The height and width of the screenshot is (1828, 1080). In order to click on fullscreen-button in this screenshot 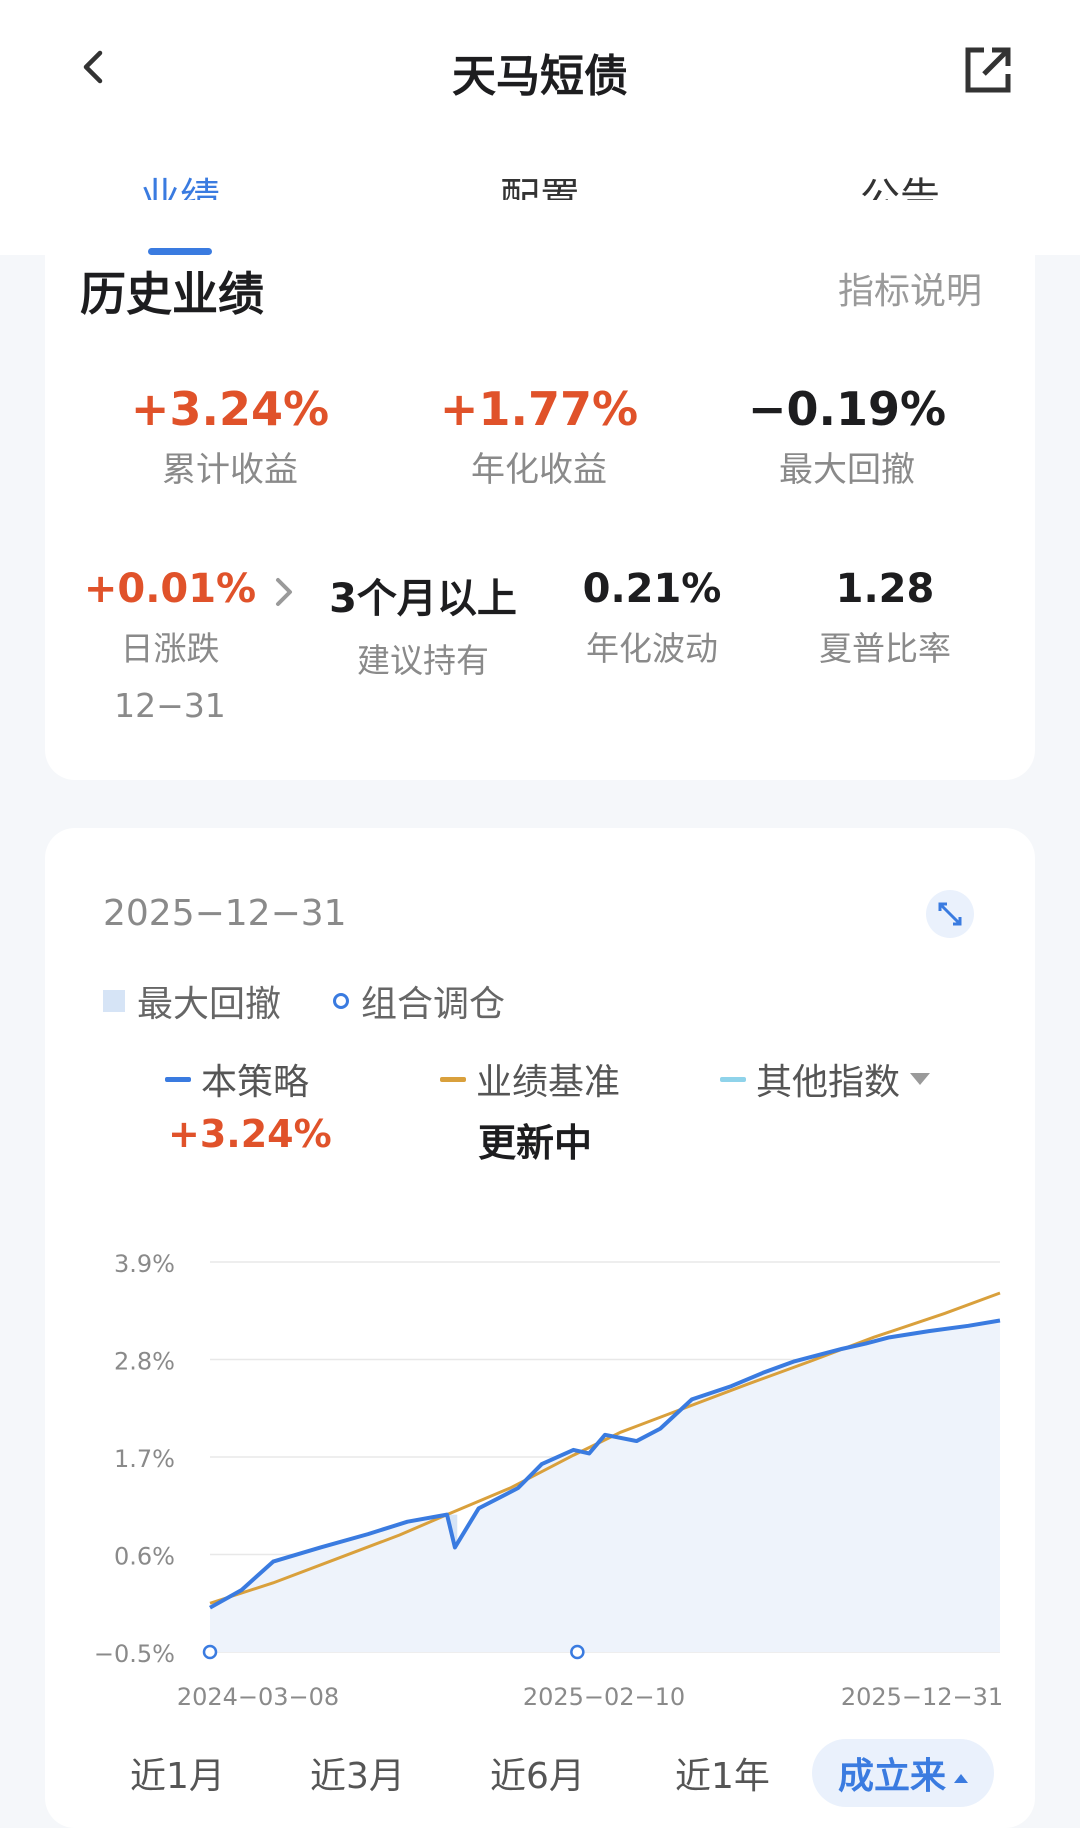, I will do `click(950, 914)`.